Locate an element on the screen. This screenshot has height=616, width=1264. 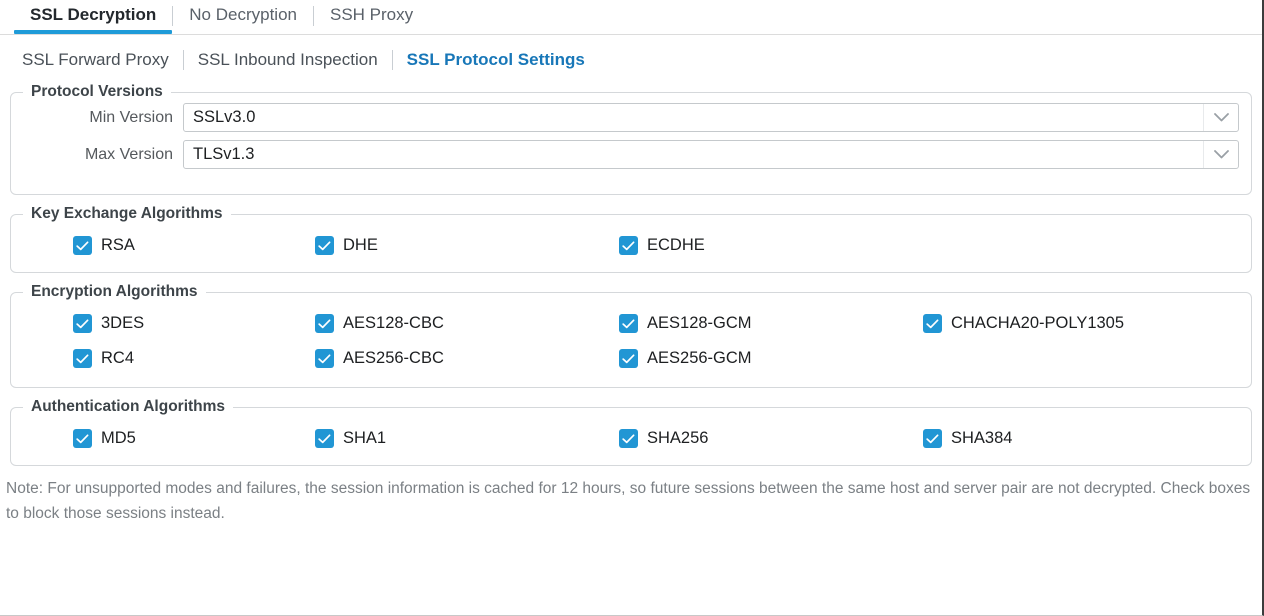
checkbox-column: 3DES RC4 is located at coordinates (163, 341).